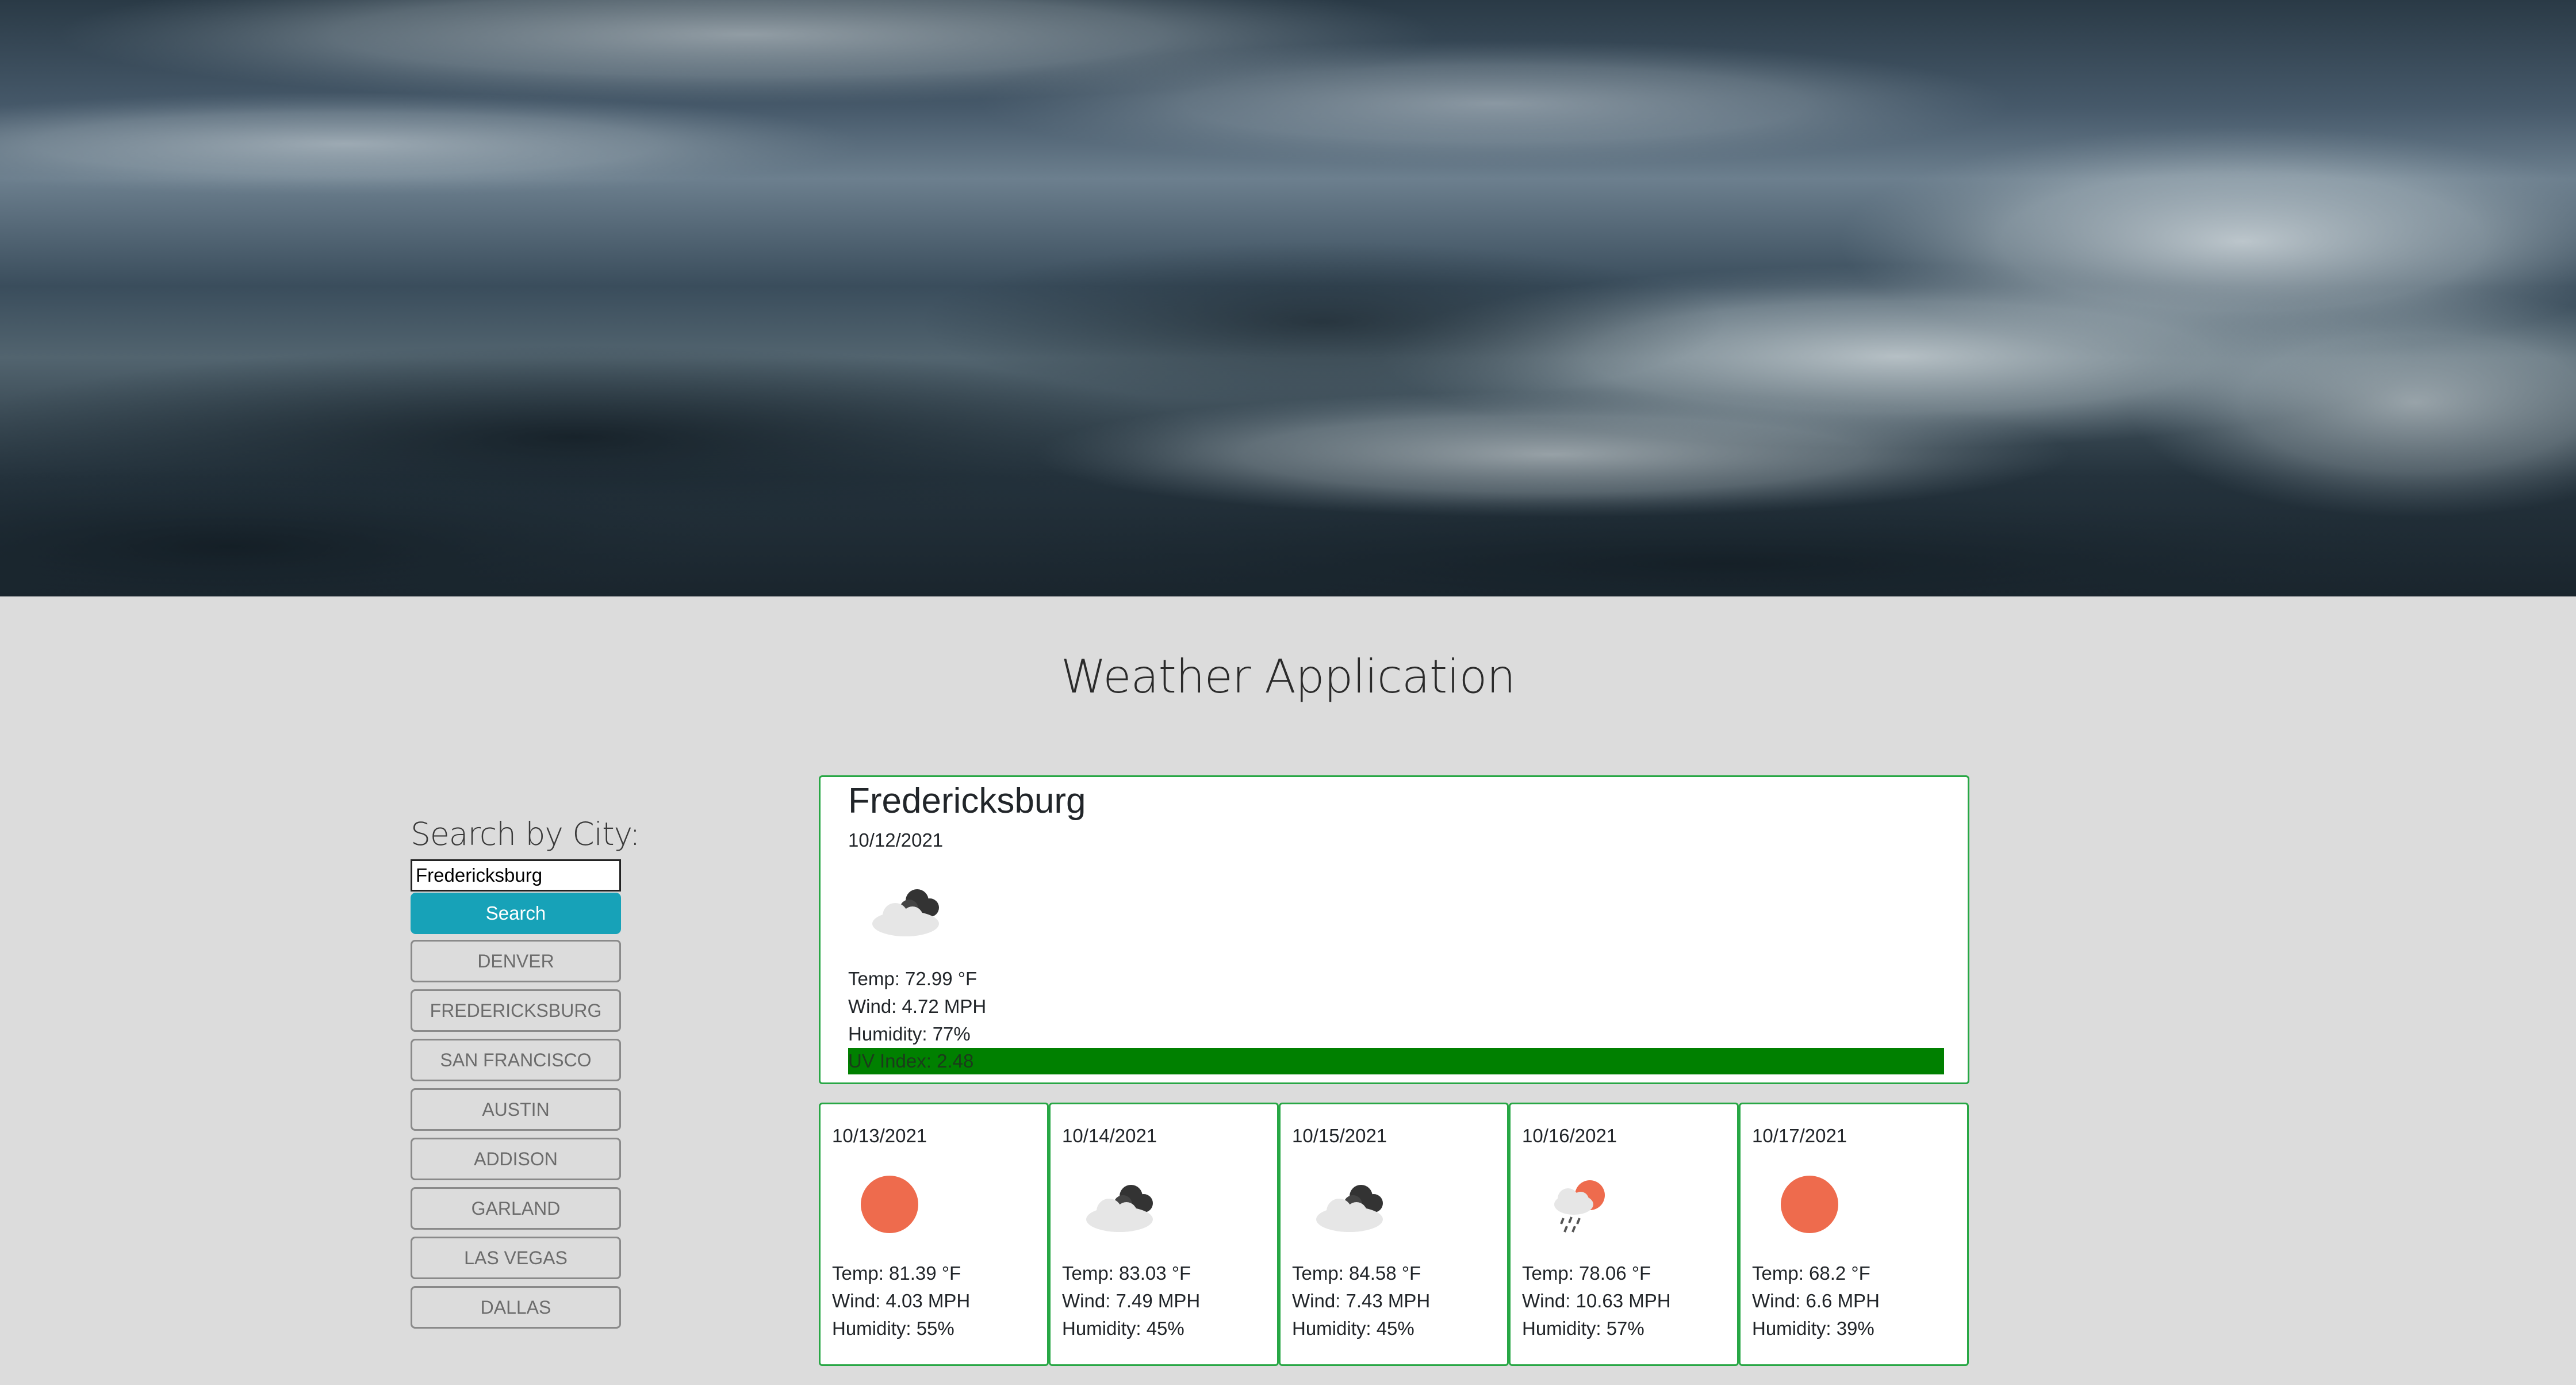 The width and height of the screenshot is (2576, 1385). I want to click on history-button-fredericksburg: Fredericksburg, so click(516, 1011).